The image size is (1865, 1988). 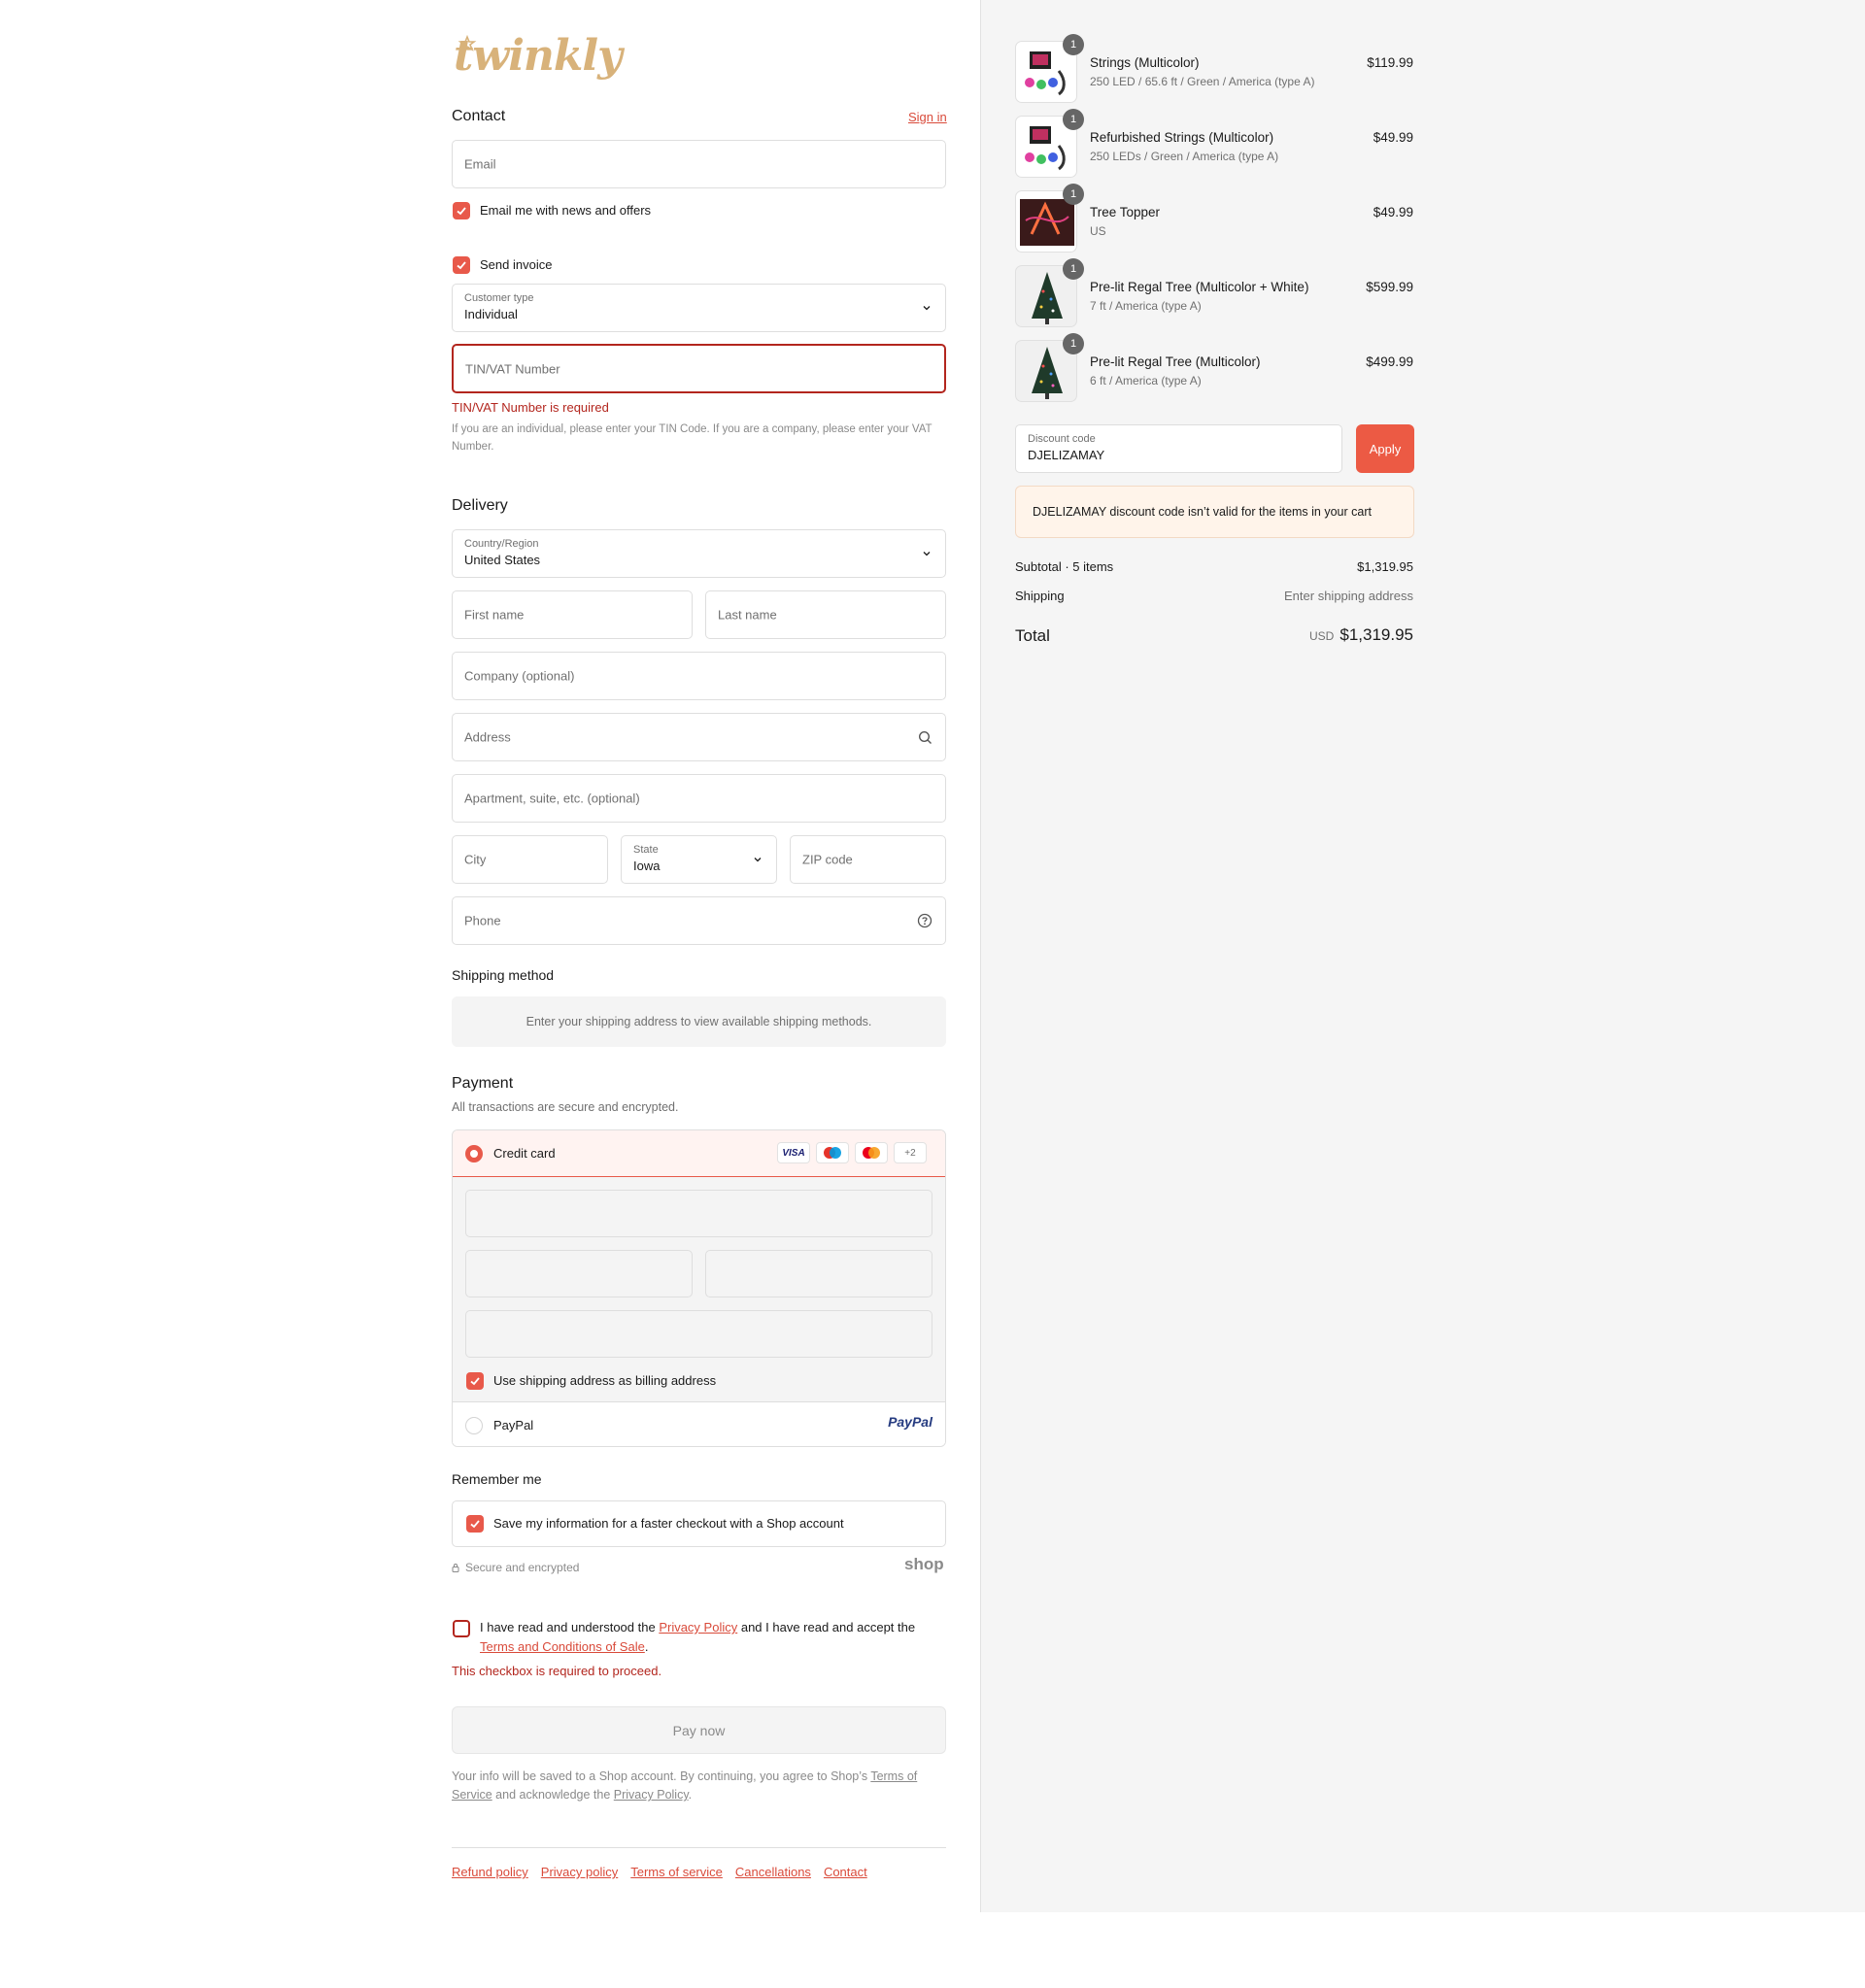 I want to click on last-name-field: Last name, so click(x=825, y=614).